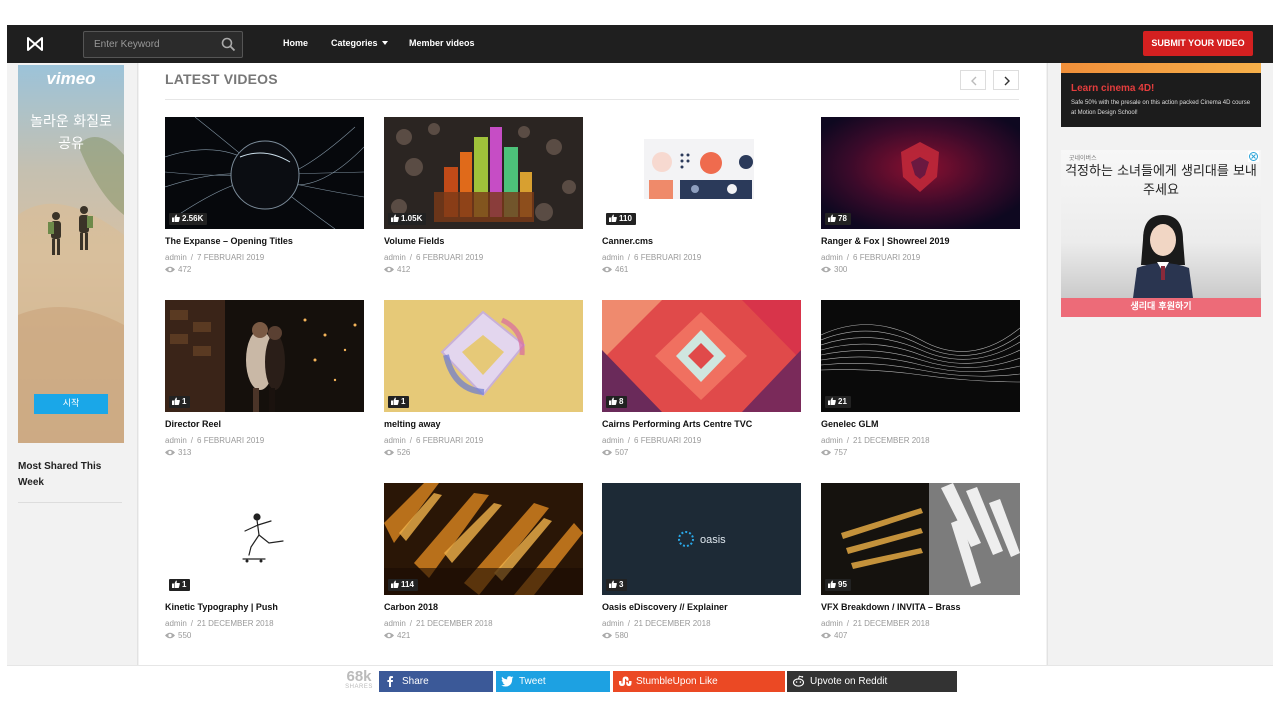 The height and width of the screenshot is (720, 1280). I want to click on view-count: 757, so click(834, 452).